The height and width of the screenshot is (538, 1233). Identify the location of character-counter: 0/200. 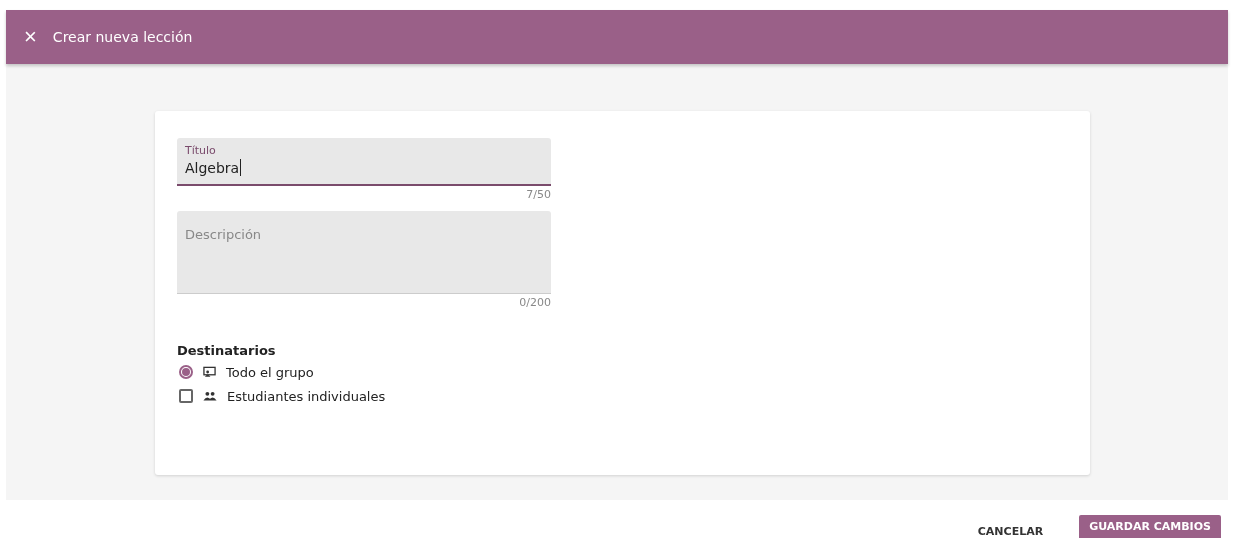
(535, 302).